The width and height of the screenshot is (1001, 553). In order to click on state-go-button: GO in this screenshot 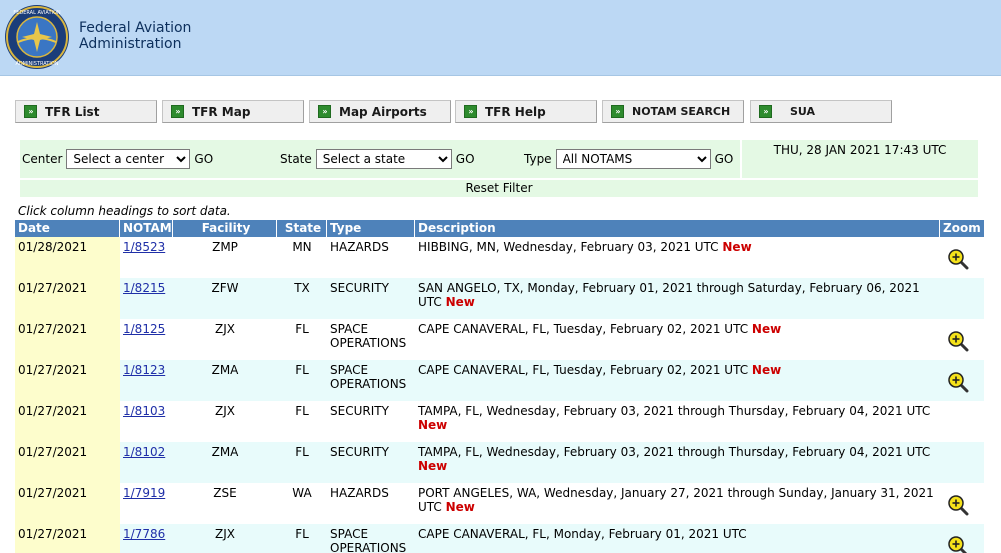, I will do `click(465, 159)`.